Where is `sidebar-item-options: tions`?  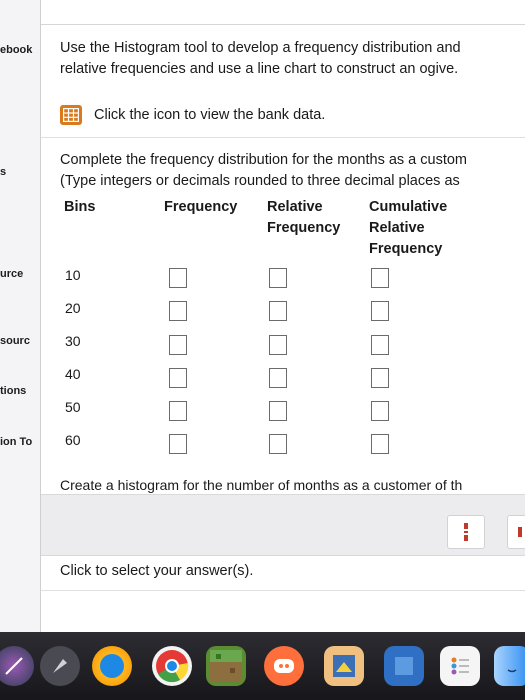 sidebar-item-options: tions is located at coordinates (13, 391).